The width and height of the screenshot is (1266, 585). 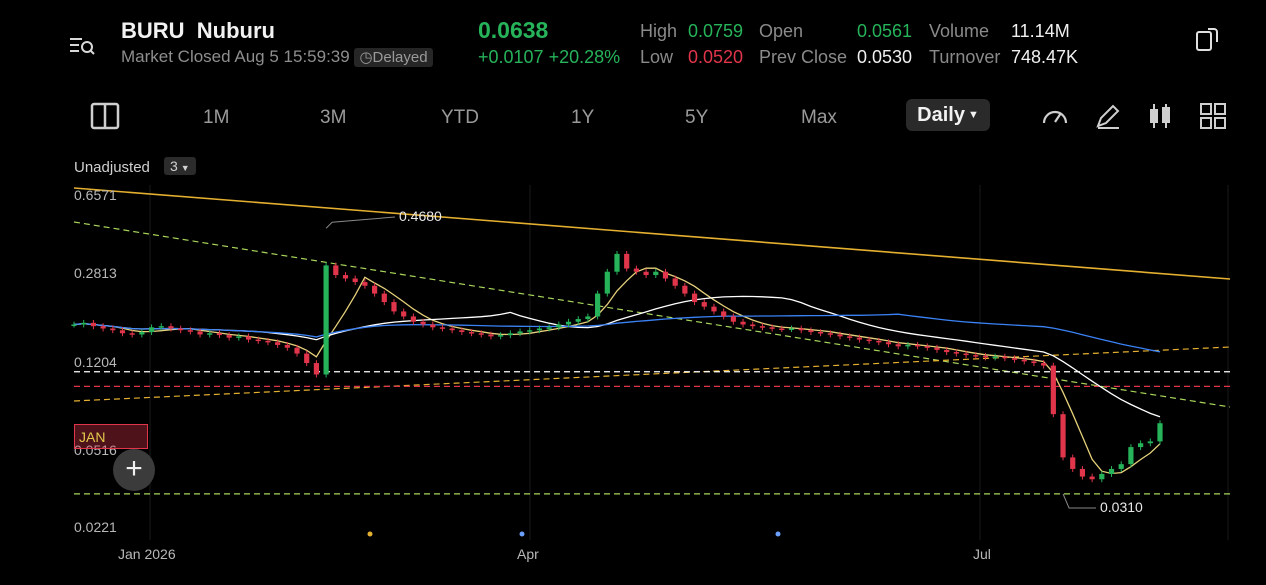 What do you see at coordinates (528, 554) in the screenshot?
I see `x-tick-label: Apr` at bounding box center [528, 554].